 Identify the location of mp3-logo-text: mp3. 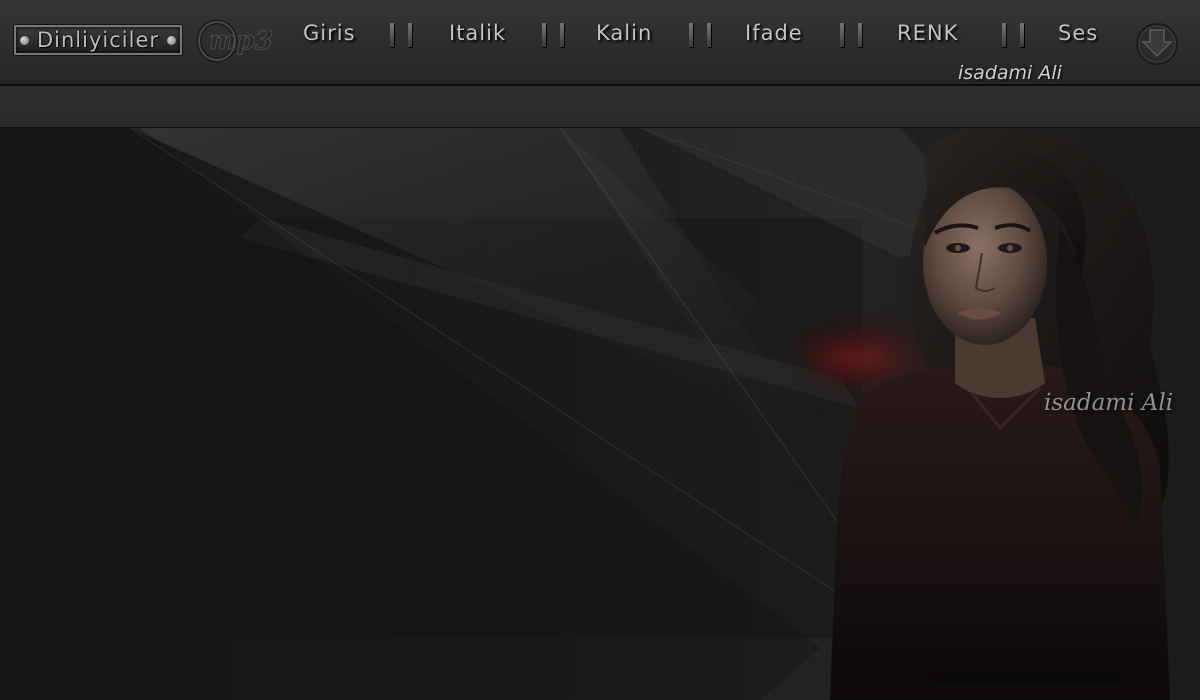
(241, 41).